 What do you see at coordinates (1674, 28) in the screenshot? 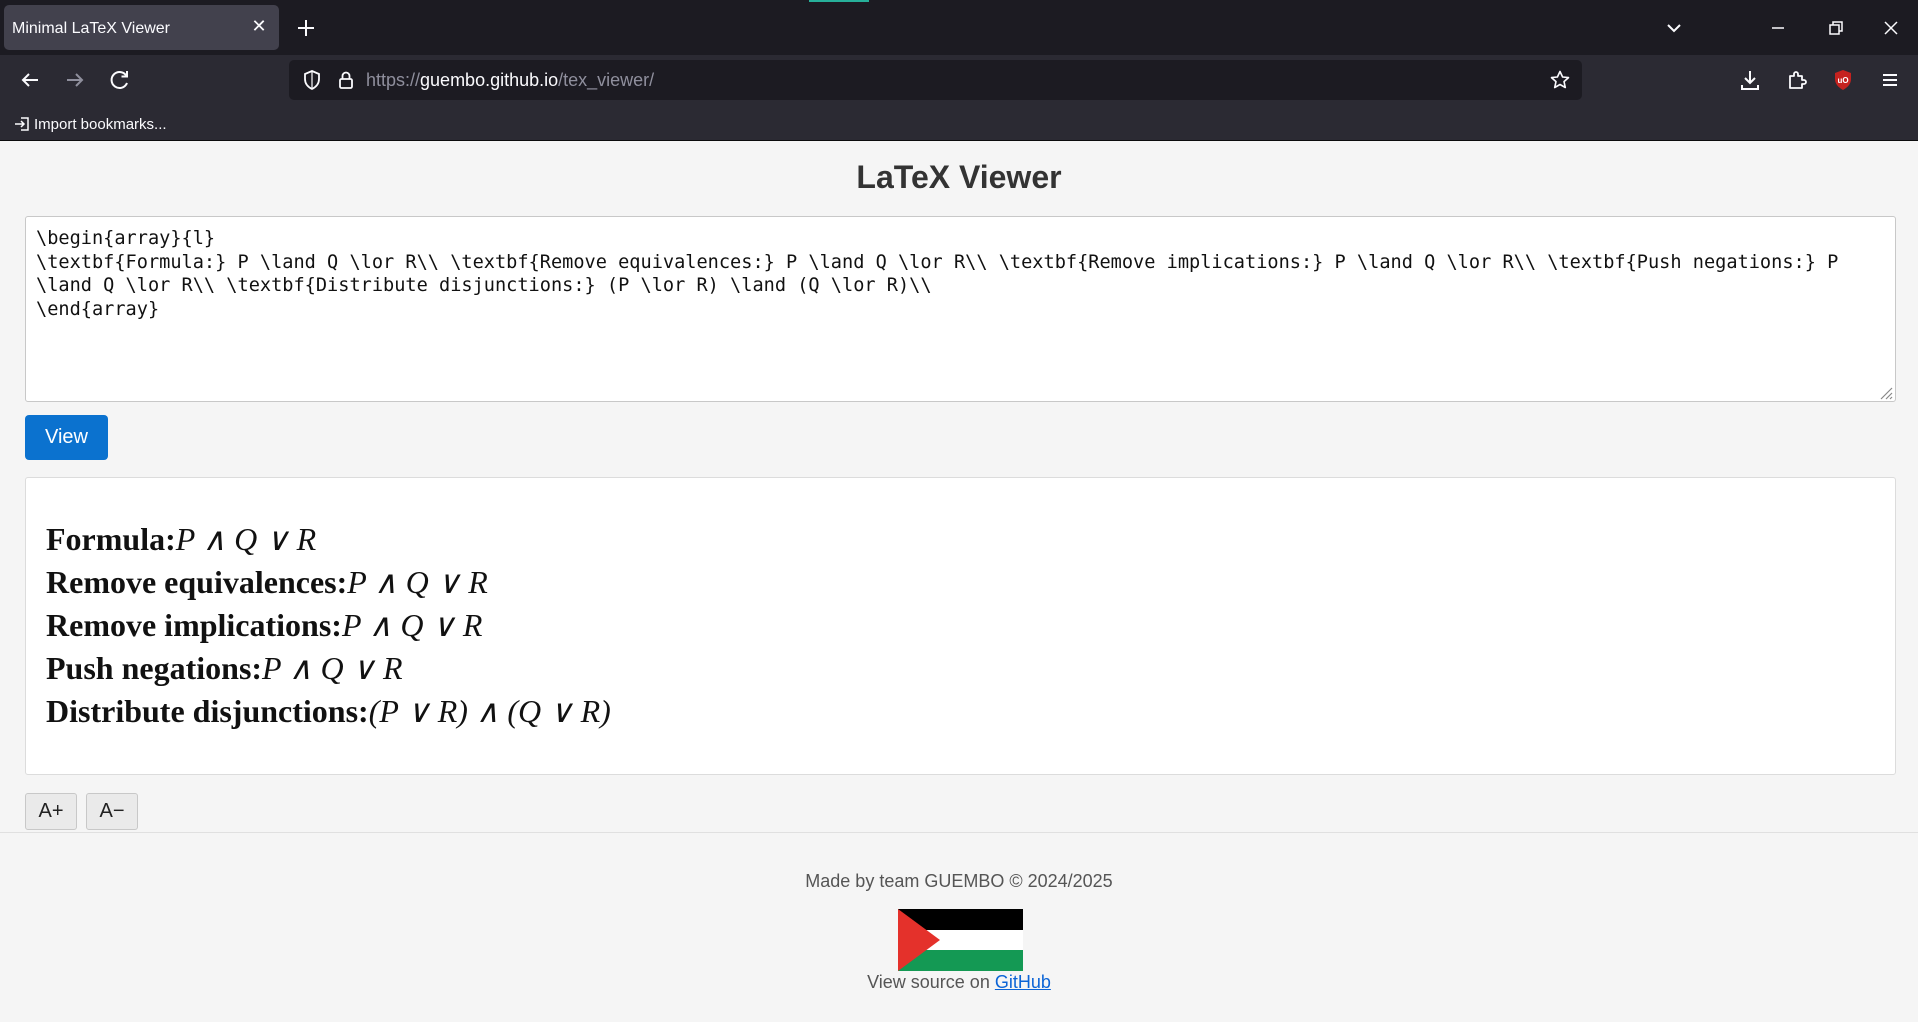
I see `list-all-tabs-icon` at bounding box center [1674, 28].